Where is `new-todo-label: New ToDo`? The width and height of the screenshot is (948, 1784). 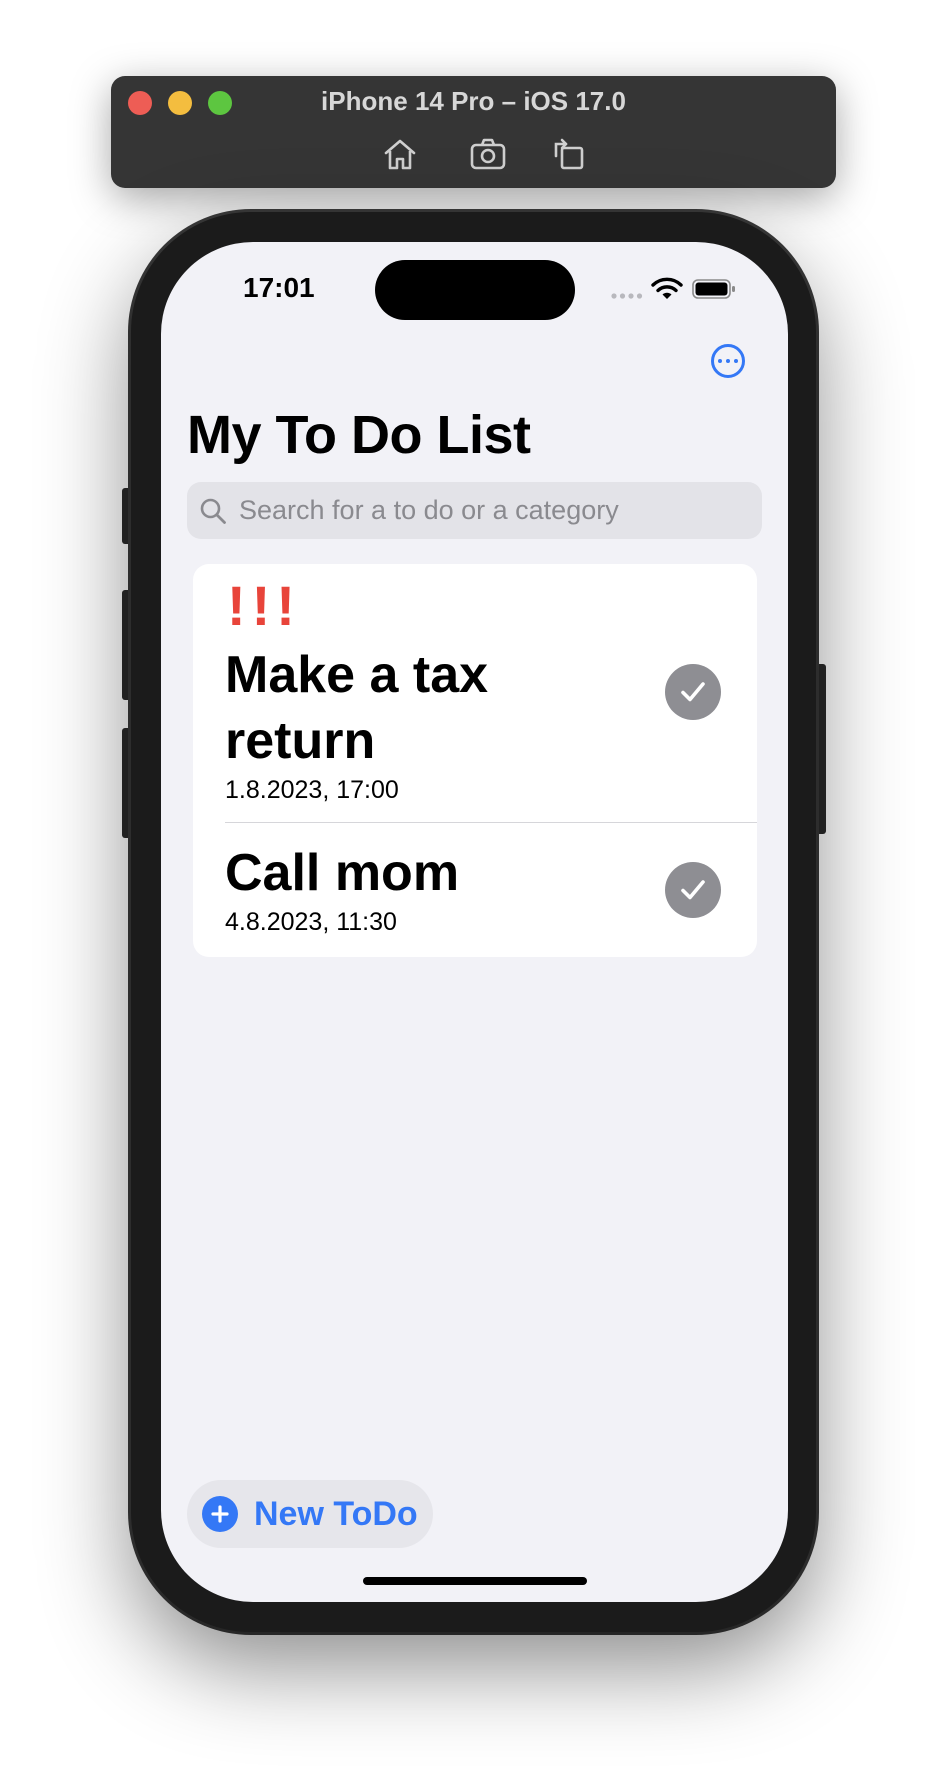 new-todo-label: New ToDo is located at coordinates (336, 1513).